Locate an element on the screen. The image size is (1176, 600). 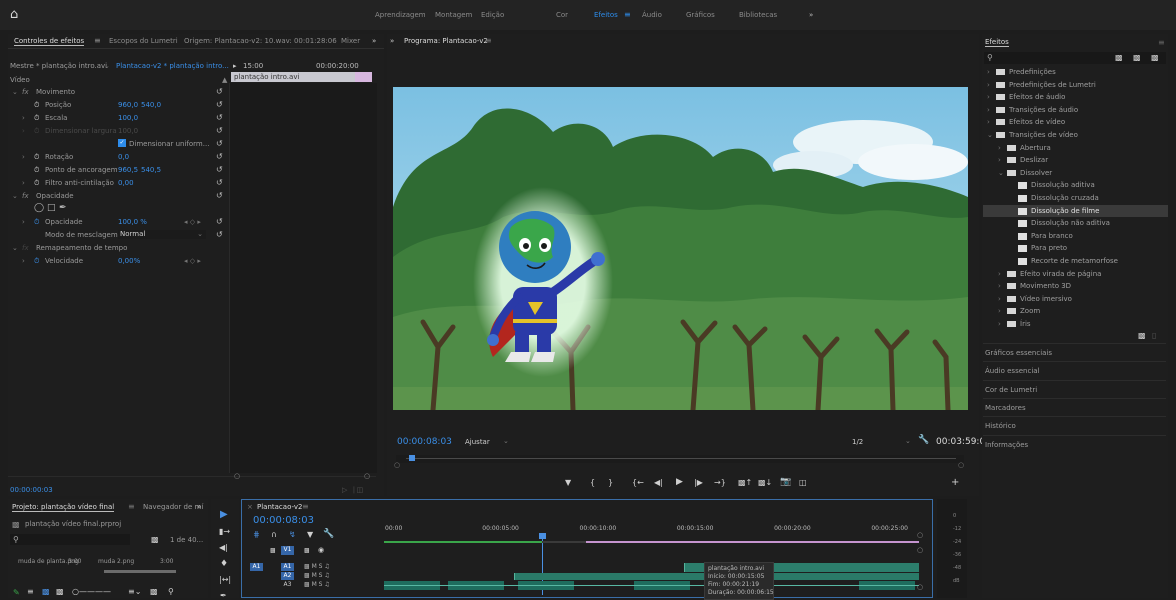
ancoragem-x-value: 960,5 is located at coordinates (128, 170).